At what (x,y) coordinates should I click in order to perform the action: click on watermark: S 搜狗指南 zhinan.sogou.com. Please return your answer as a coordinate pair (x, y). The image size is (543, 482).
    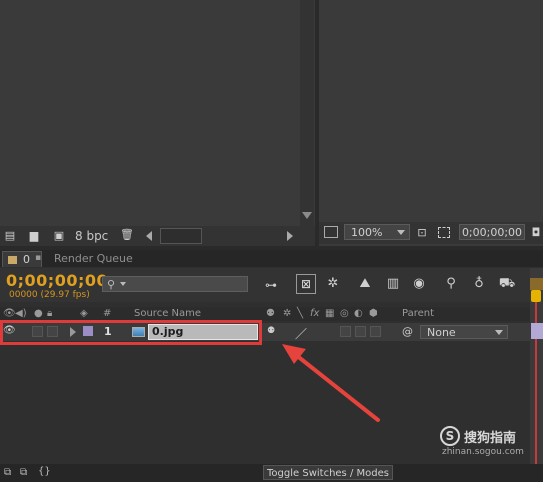
    Looking at the image, I should click on (490, 443).